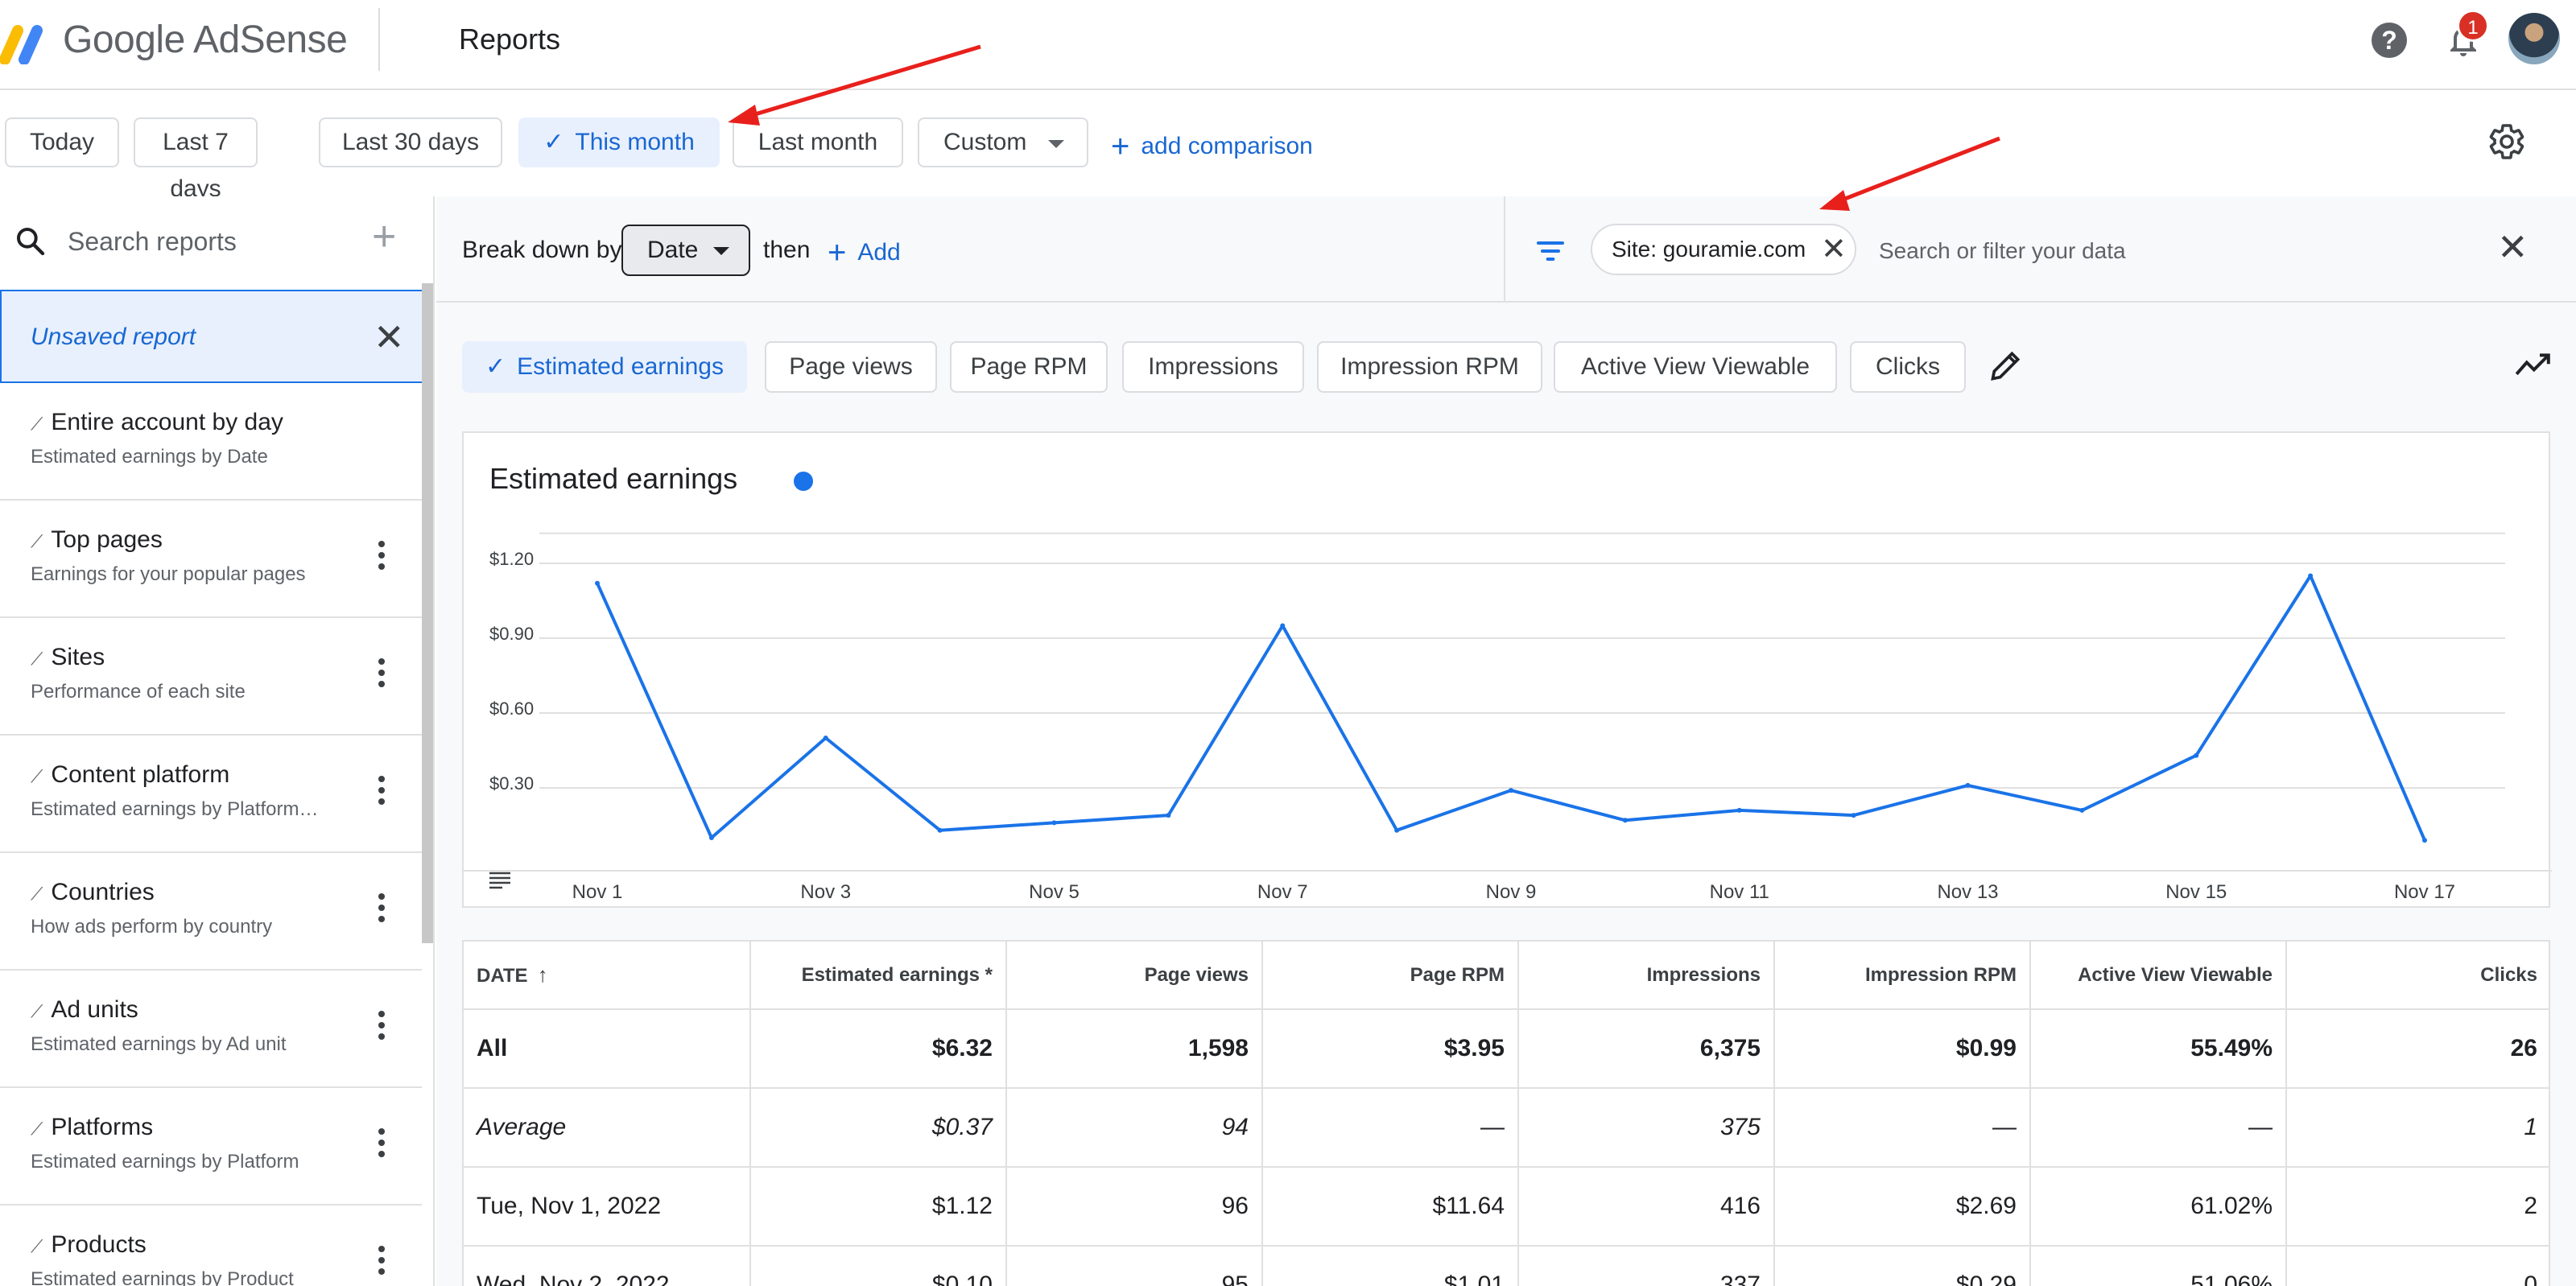 This screenshot has width=2576, height=1286. What do you see at coordinates (162, 1277) in the screenshot?
I see `report-subtitle: Estimated earnings by Product` at bounding box center [162, 1277].